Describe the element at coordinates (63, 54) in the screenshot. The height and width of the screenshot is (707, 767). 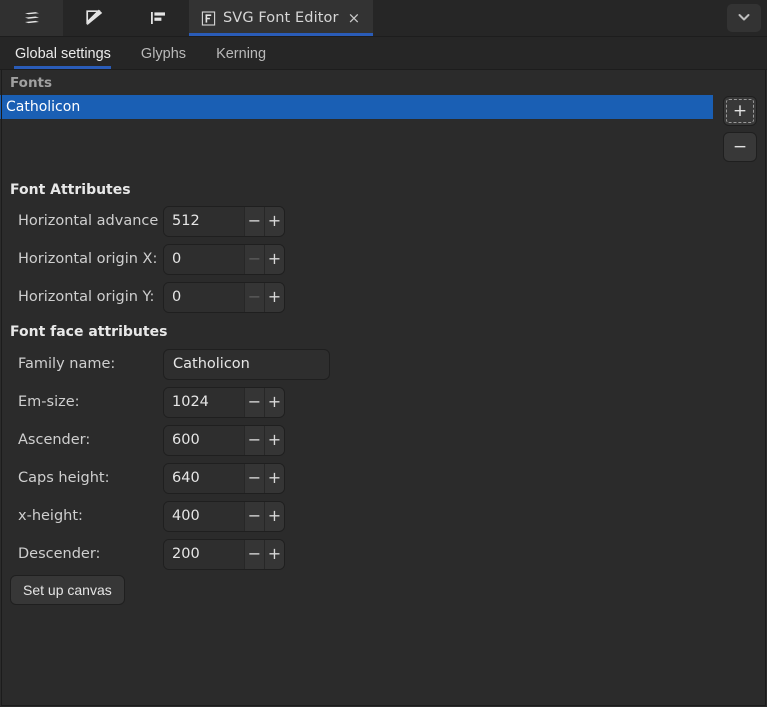
I see `tab-global-settings-label: Global settings` at that location.